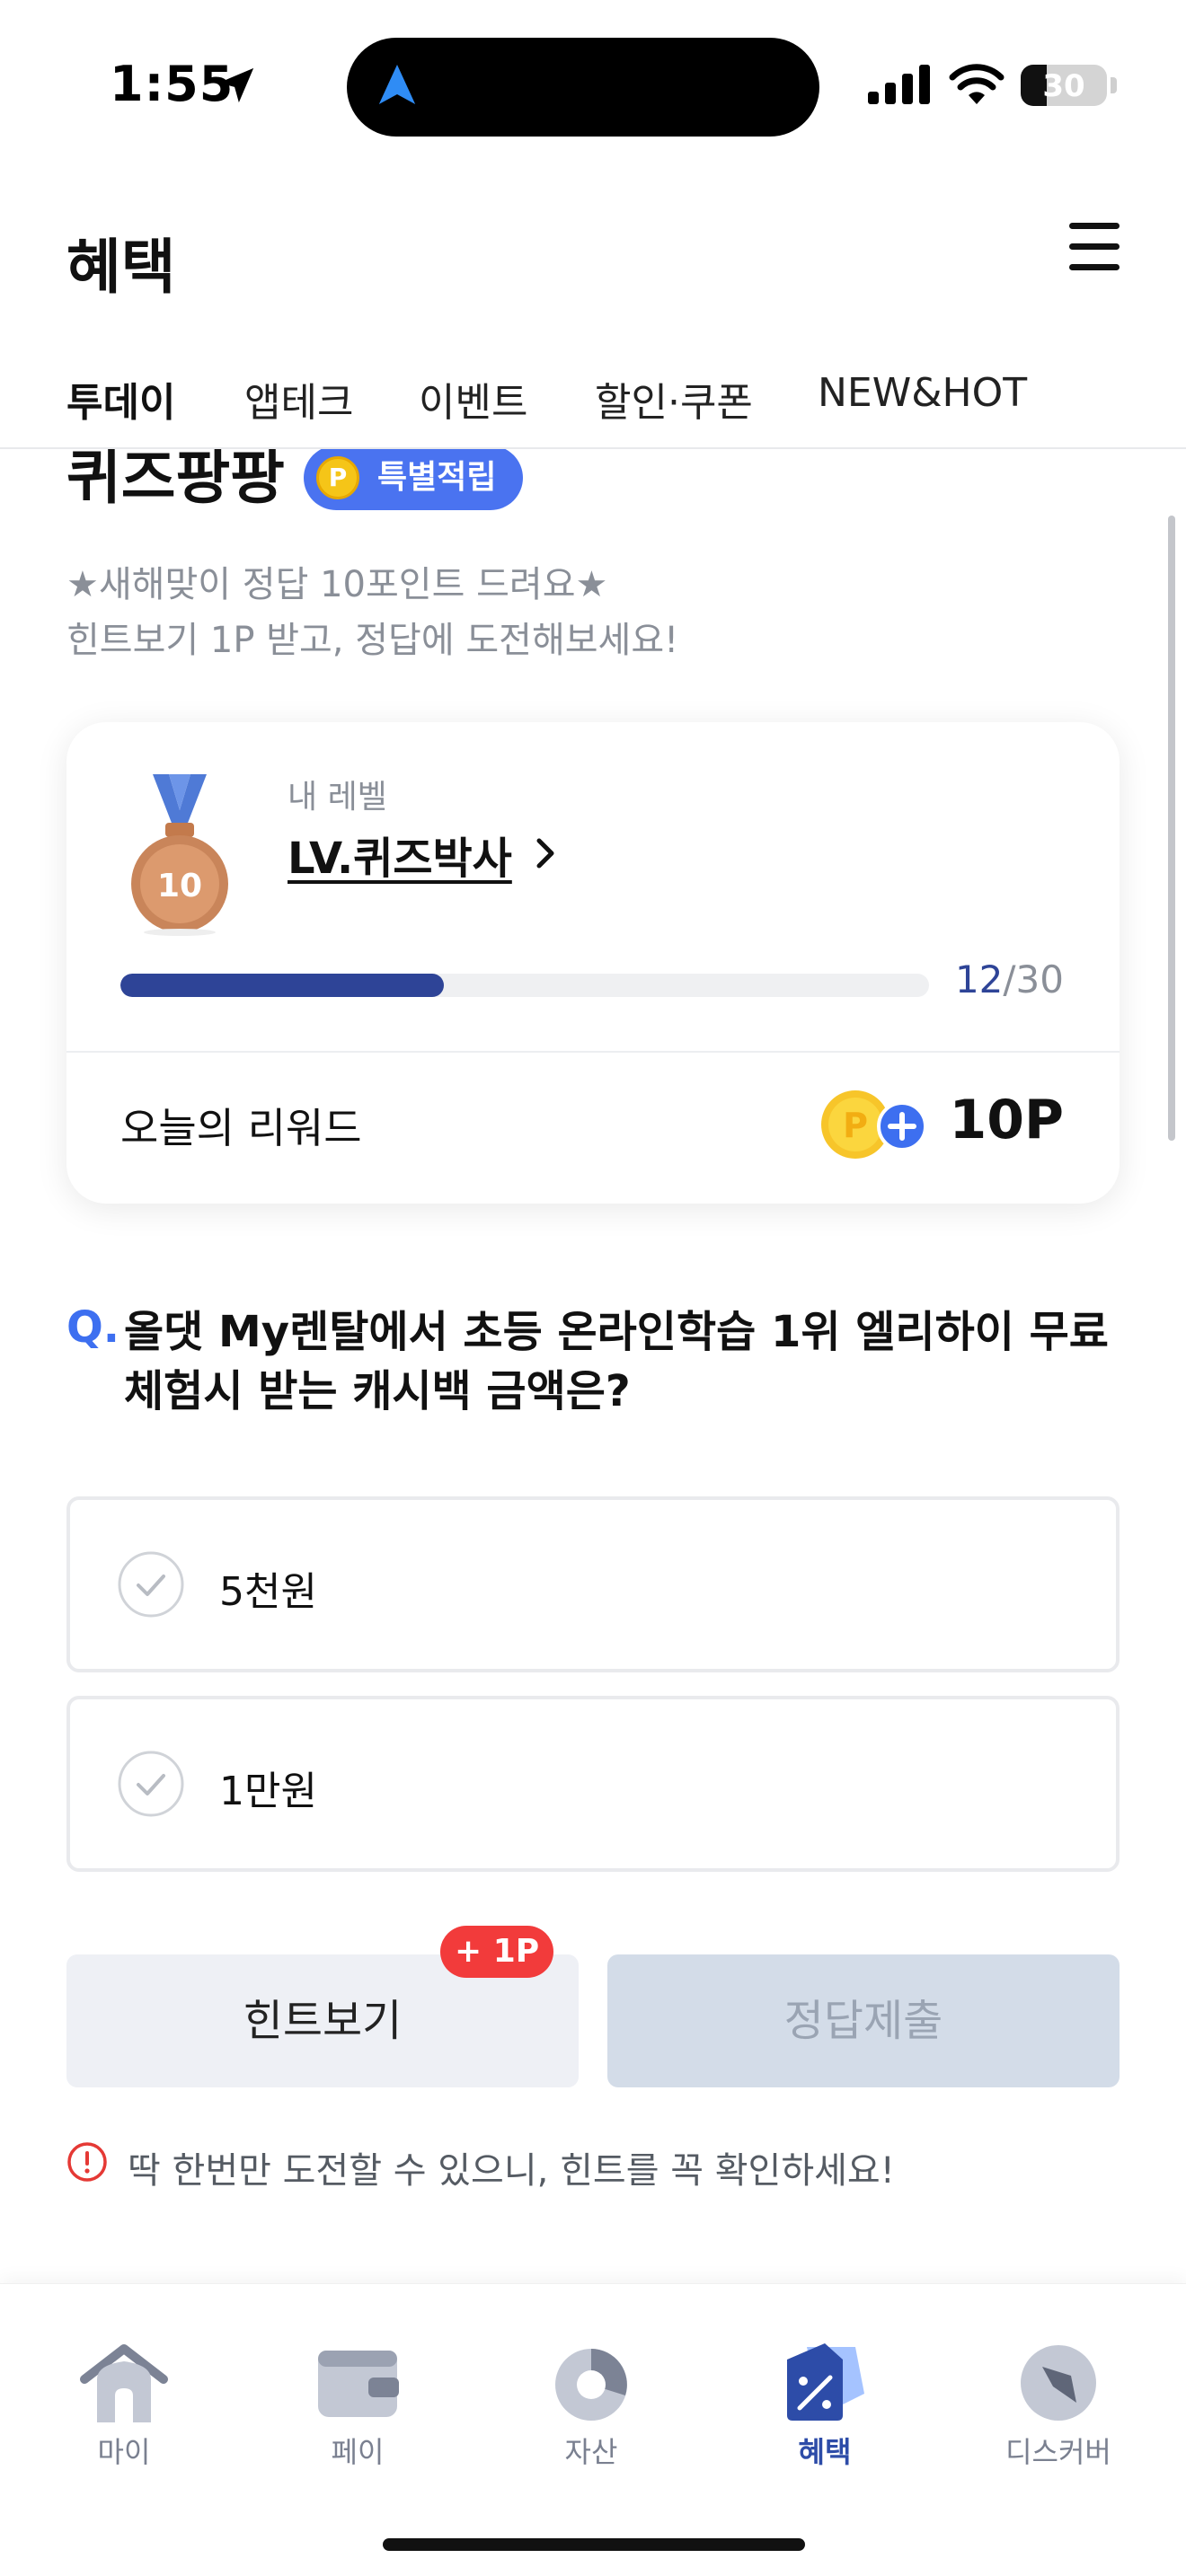 Image resolution: width=1186 pixels, height=2576 pixels. What do you see at coordinates (922, 393) in the screenshot?
I see `tab-new-hot: NEW&HOT` at bounding box center [922, 393].